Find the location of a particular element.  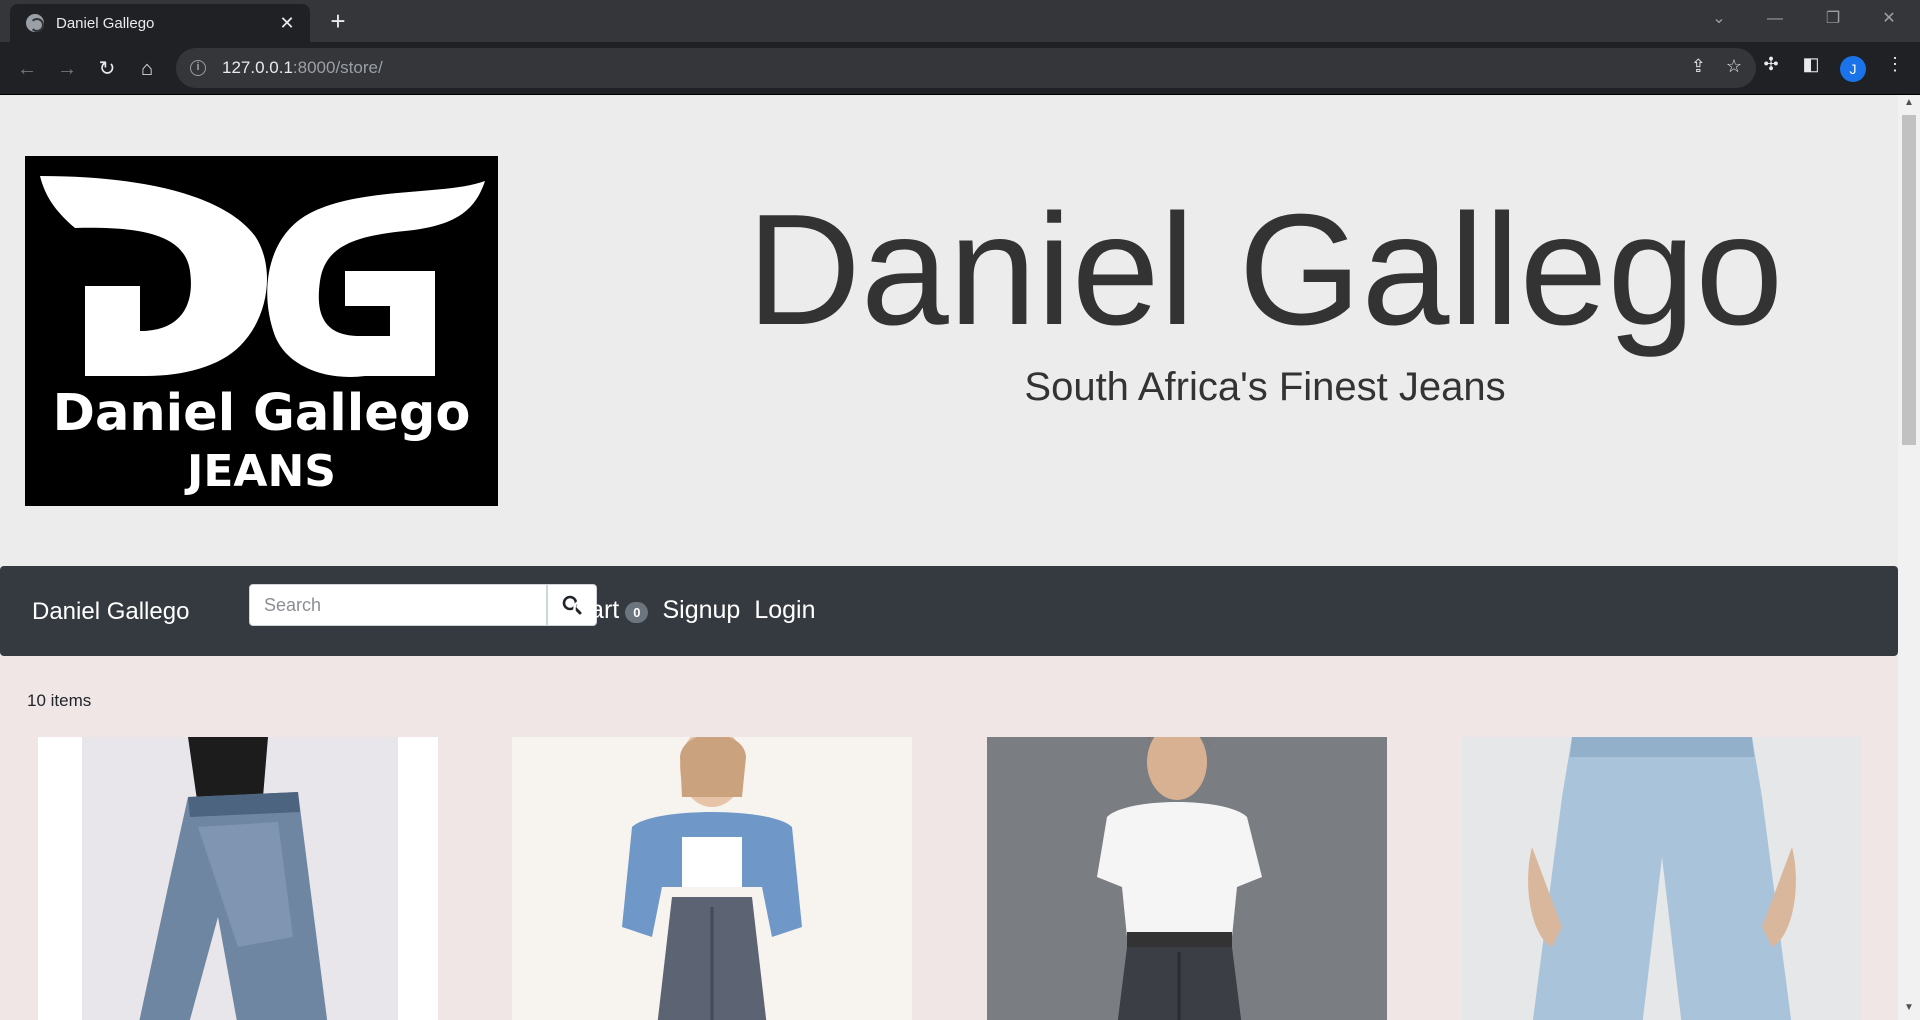

share-icon: ⇪ is located at coordinates (1698, 66).